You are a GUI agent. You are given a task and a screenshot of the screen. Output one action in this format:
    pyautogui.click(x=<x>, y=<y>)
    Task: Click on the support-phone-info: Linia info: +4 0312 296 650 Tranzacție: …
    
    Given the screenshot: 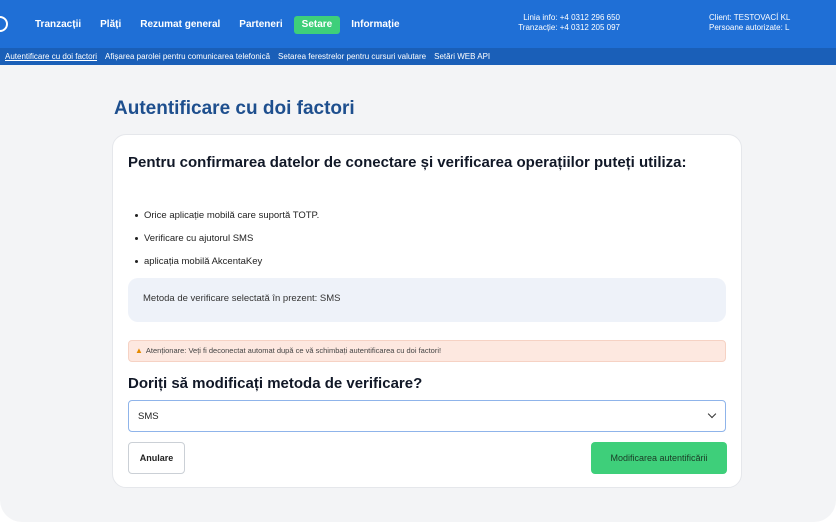 What is the action you would take?
    pyautogui.click(x=569, y=23)
    